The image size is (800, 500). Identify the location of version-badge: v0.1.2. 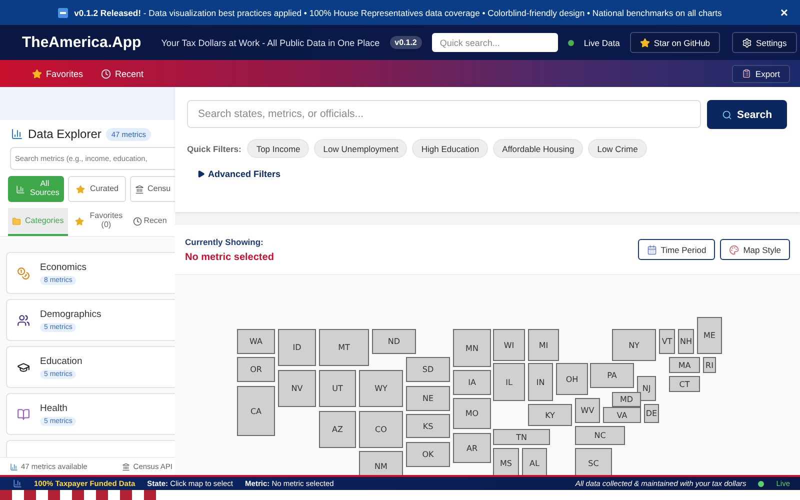
(406, 42).